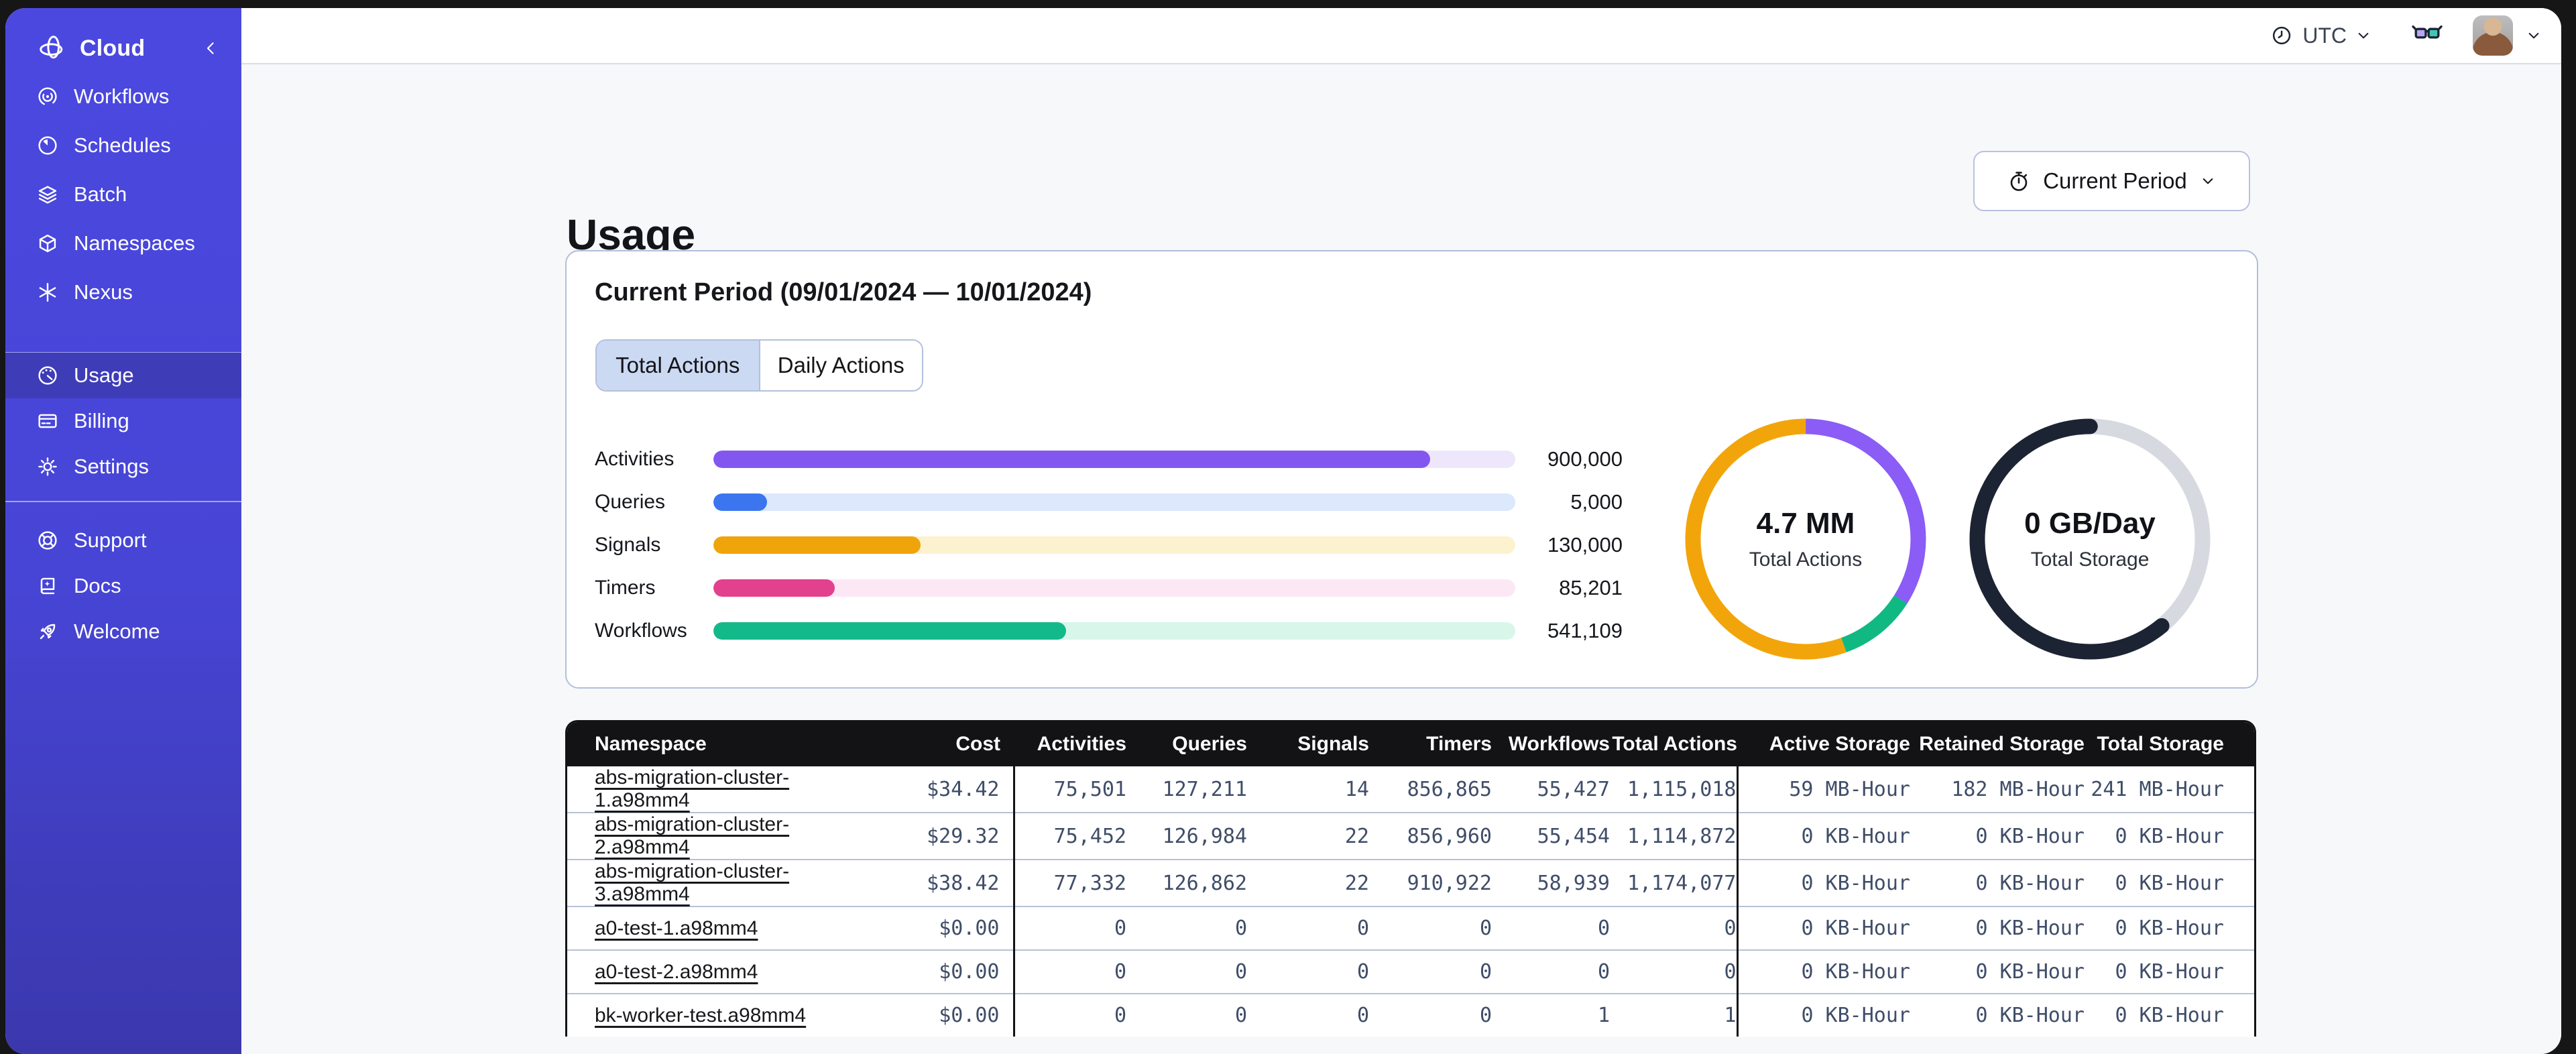 Image resolution: width=2576 pixels, height=1054 pixels. Describe the element at coordinates (1805, 523) in the screenshot. I see `total-actions-value: 4.7 MM` at that location.